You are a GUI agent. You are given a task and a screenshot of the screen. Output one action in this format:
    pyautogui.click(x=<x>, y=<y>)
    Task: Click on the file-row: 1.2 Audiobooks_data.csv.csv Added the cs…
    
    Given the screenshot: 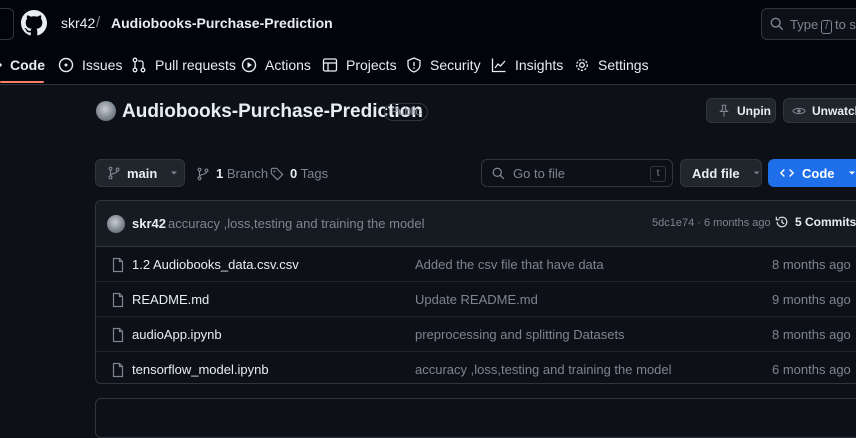 What is the action you would take?
    pyautogui.click(x=476, y=264)
    